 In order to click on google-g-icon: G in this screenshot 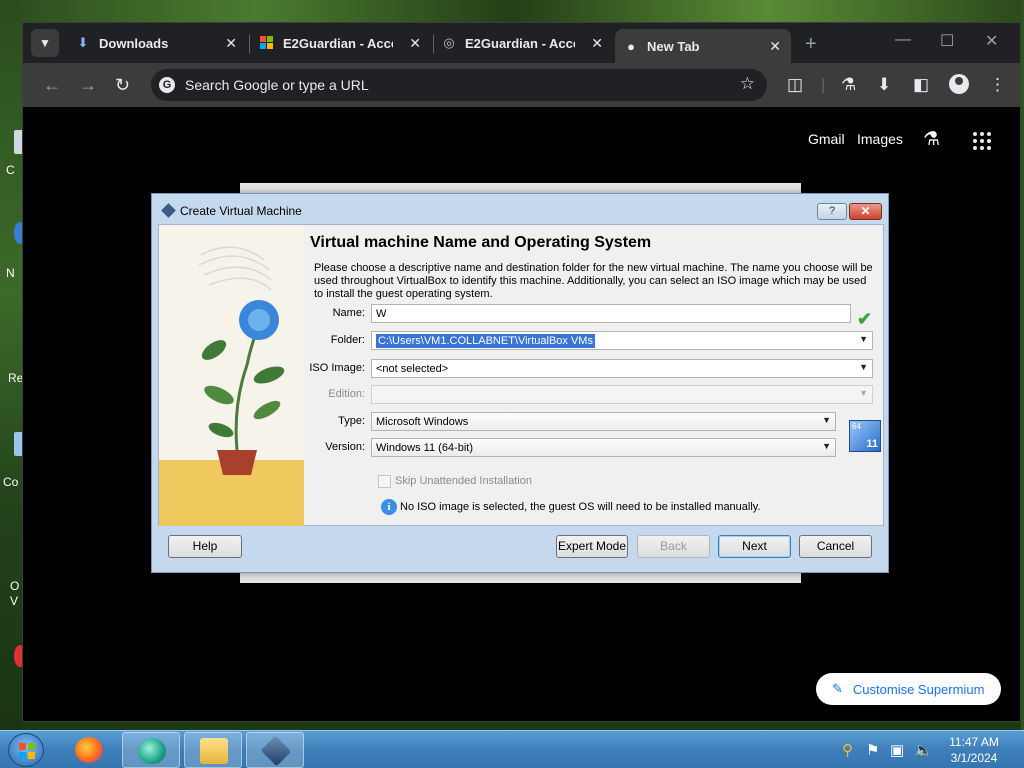, I will do `click(167, 85)`.